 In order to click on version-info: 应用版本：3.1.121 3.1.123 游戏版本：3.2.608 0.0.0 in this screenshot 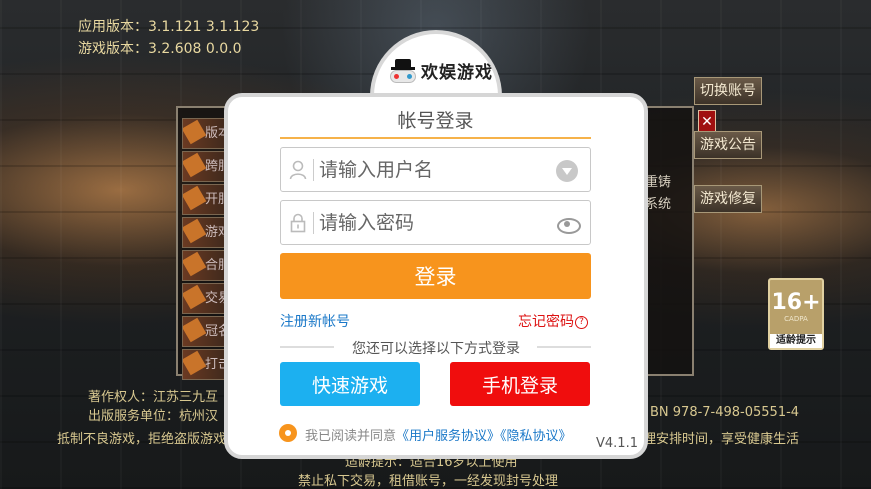, I will do `click(168, 38)`.